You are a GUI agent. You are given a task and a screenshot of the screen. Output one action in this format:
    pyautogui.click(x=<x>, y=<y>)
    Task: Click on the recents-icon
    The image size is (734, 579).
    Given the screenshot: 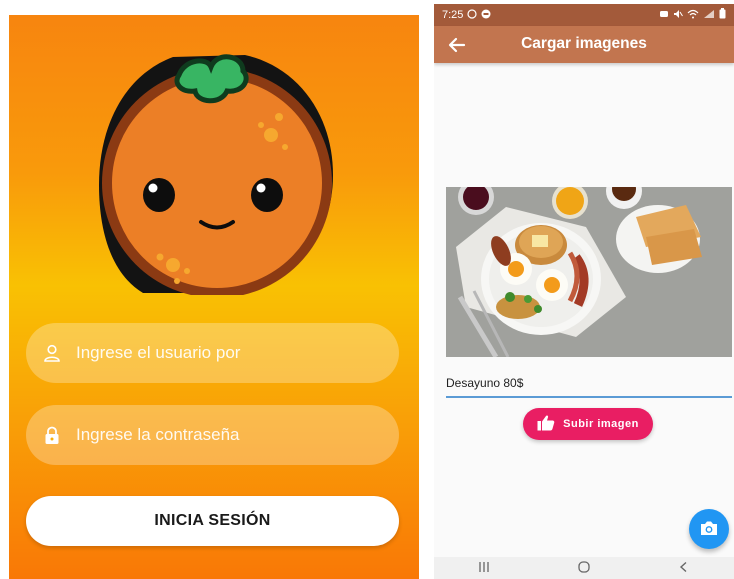 What is the action you would take?
    pyautogui.click(x=484, y=568)
    